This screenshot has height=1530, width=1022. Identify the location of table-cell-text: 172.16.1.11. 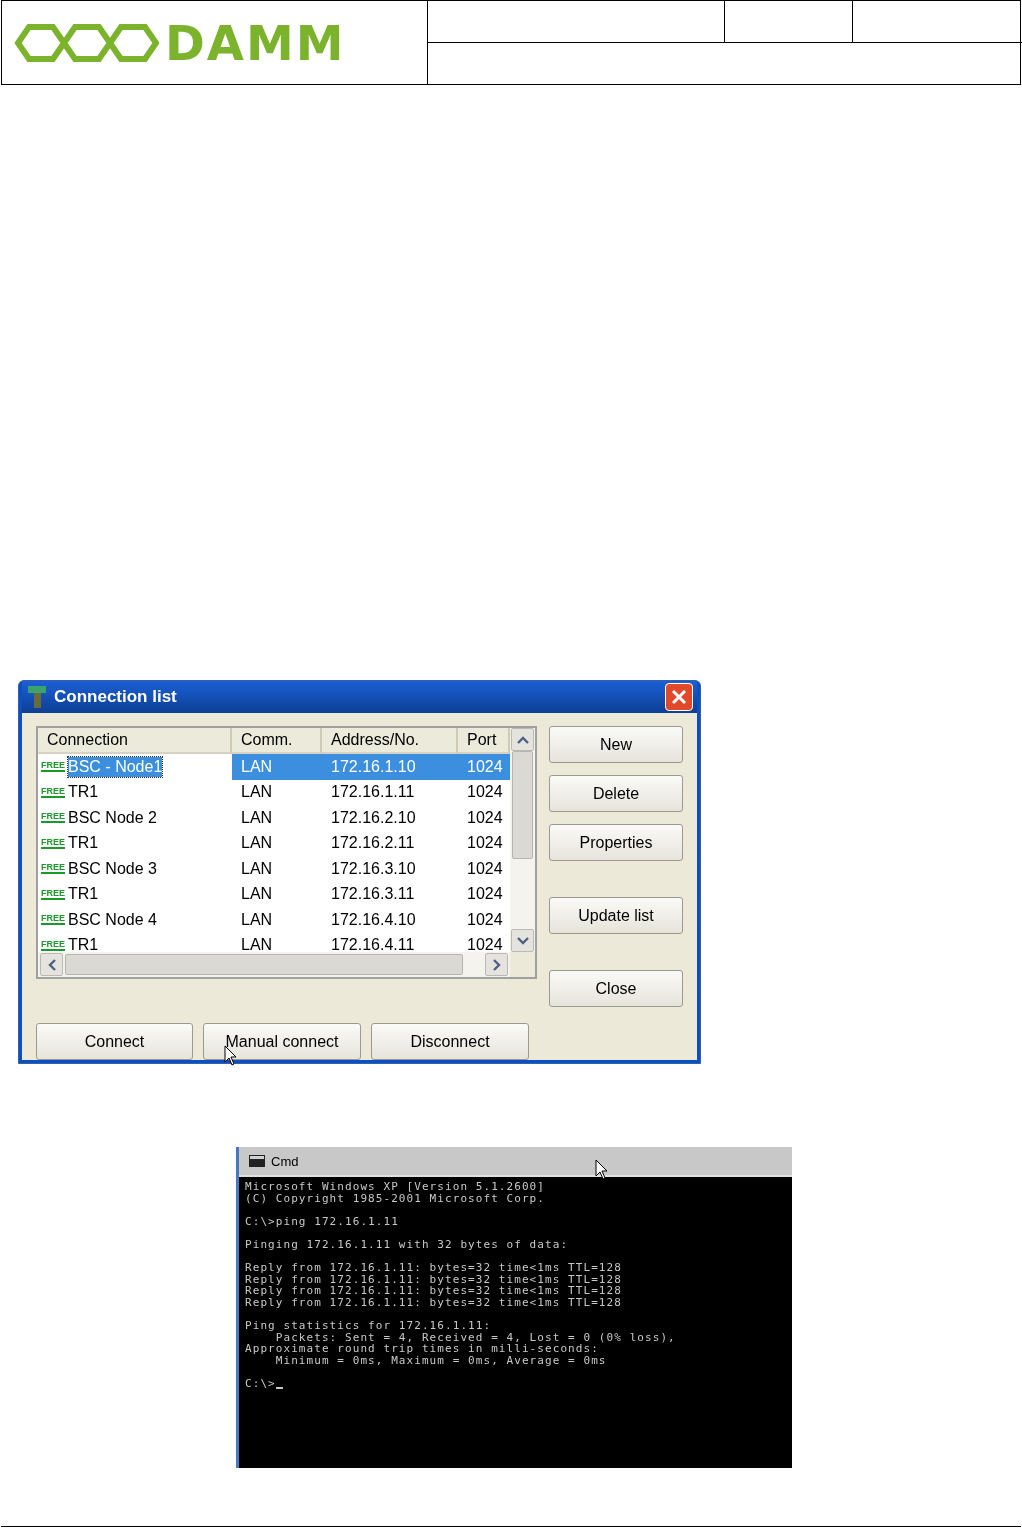
(373, 792).